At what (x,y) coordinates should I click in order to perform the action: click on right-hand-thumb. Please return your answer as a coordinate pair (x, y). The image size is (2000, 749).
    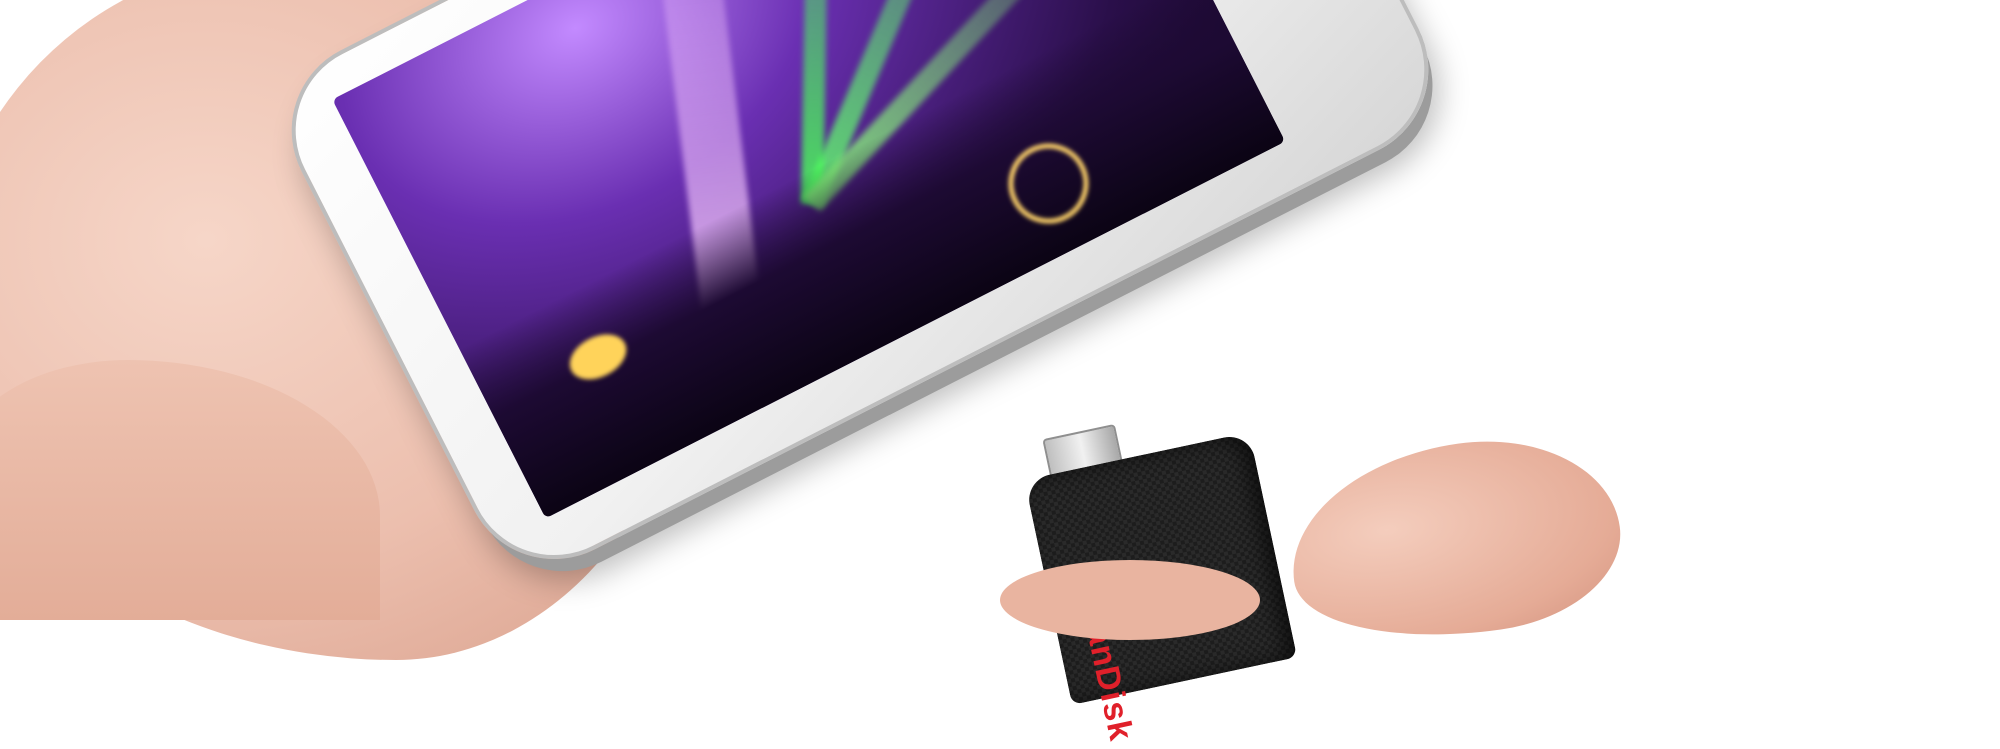
    Looking at the image, I should click on (1455, 540).